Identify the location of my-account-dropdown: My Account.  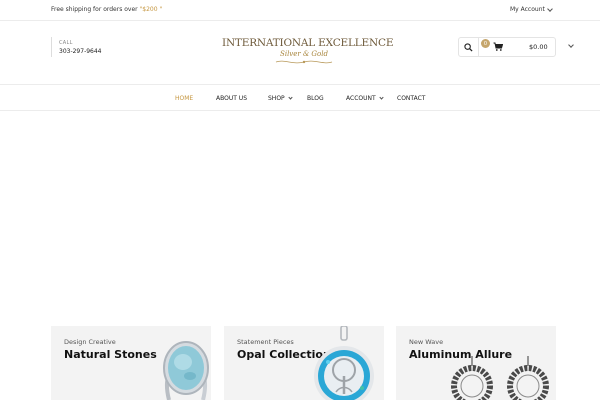
(531, 9).